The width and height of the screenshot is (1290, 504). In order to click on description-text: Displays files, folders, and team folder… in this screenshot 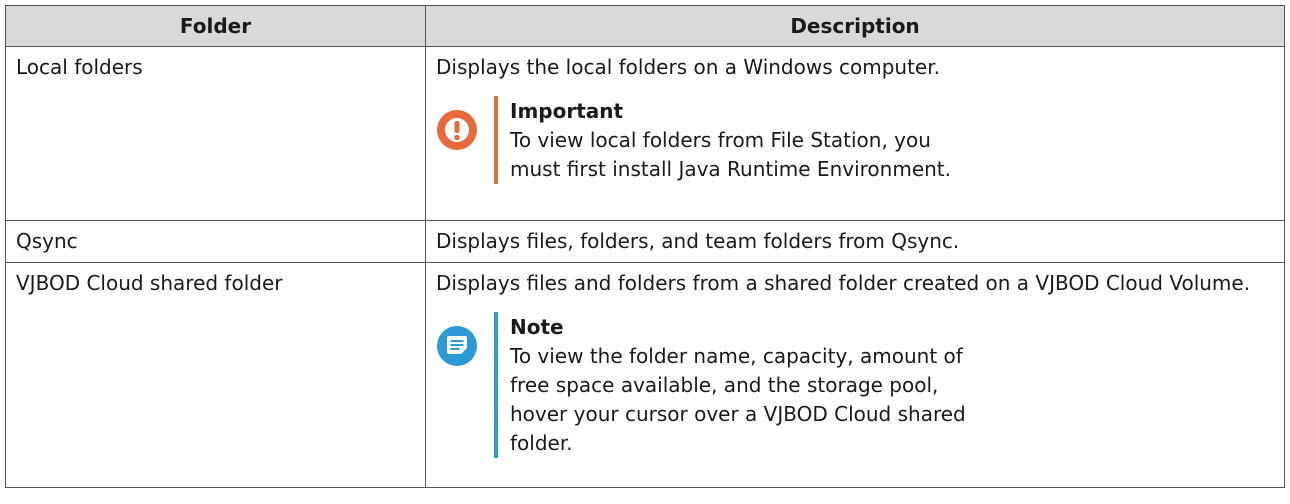, I will do `click(698, 241)`.